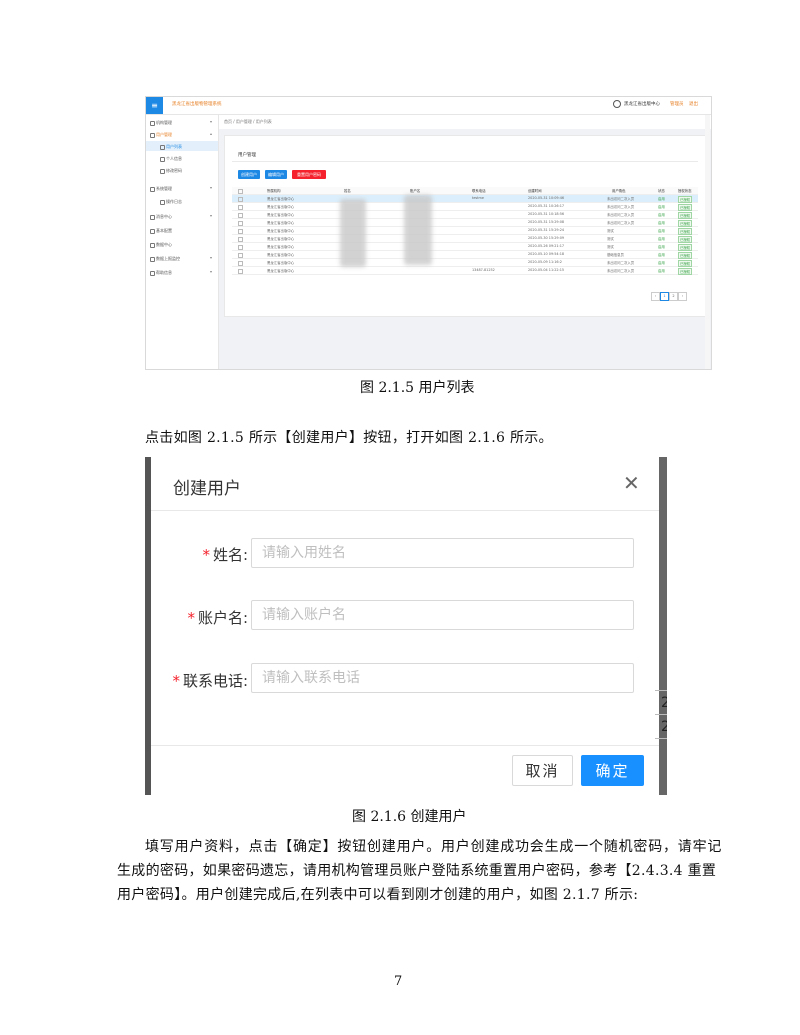  What do you see at coordinates (182, 188) in the screenshot?
I see `sidebar-item-system: 系统管理 ▾` at bounding box center [182, 188].